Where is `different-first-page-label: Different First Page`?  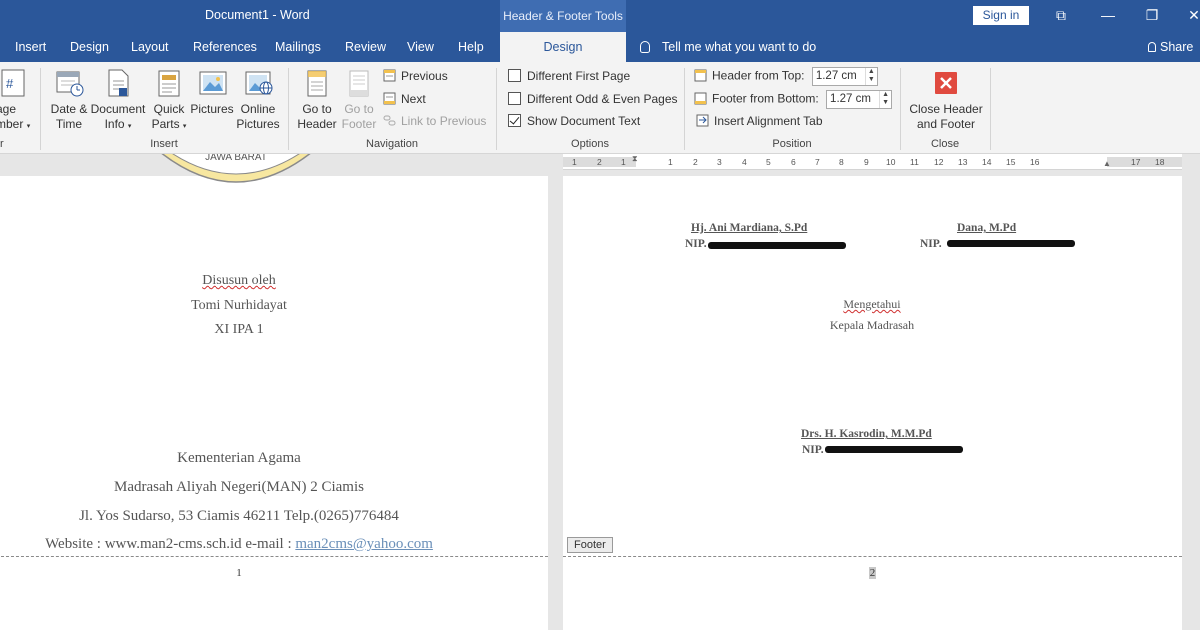
different-first-page-label: Different First Page is located at coordinates (579, 76).